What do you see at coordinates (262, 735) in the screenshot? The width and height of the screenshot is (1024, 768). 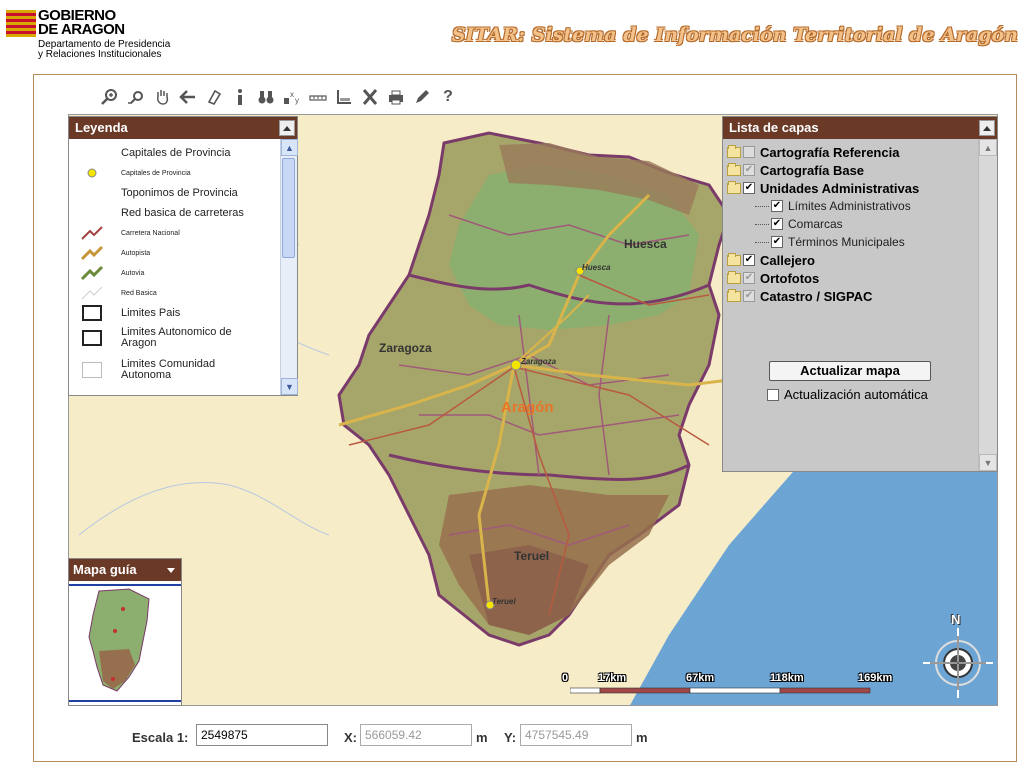 I see `scale-input` at bounding box center [262, 735].